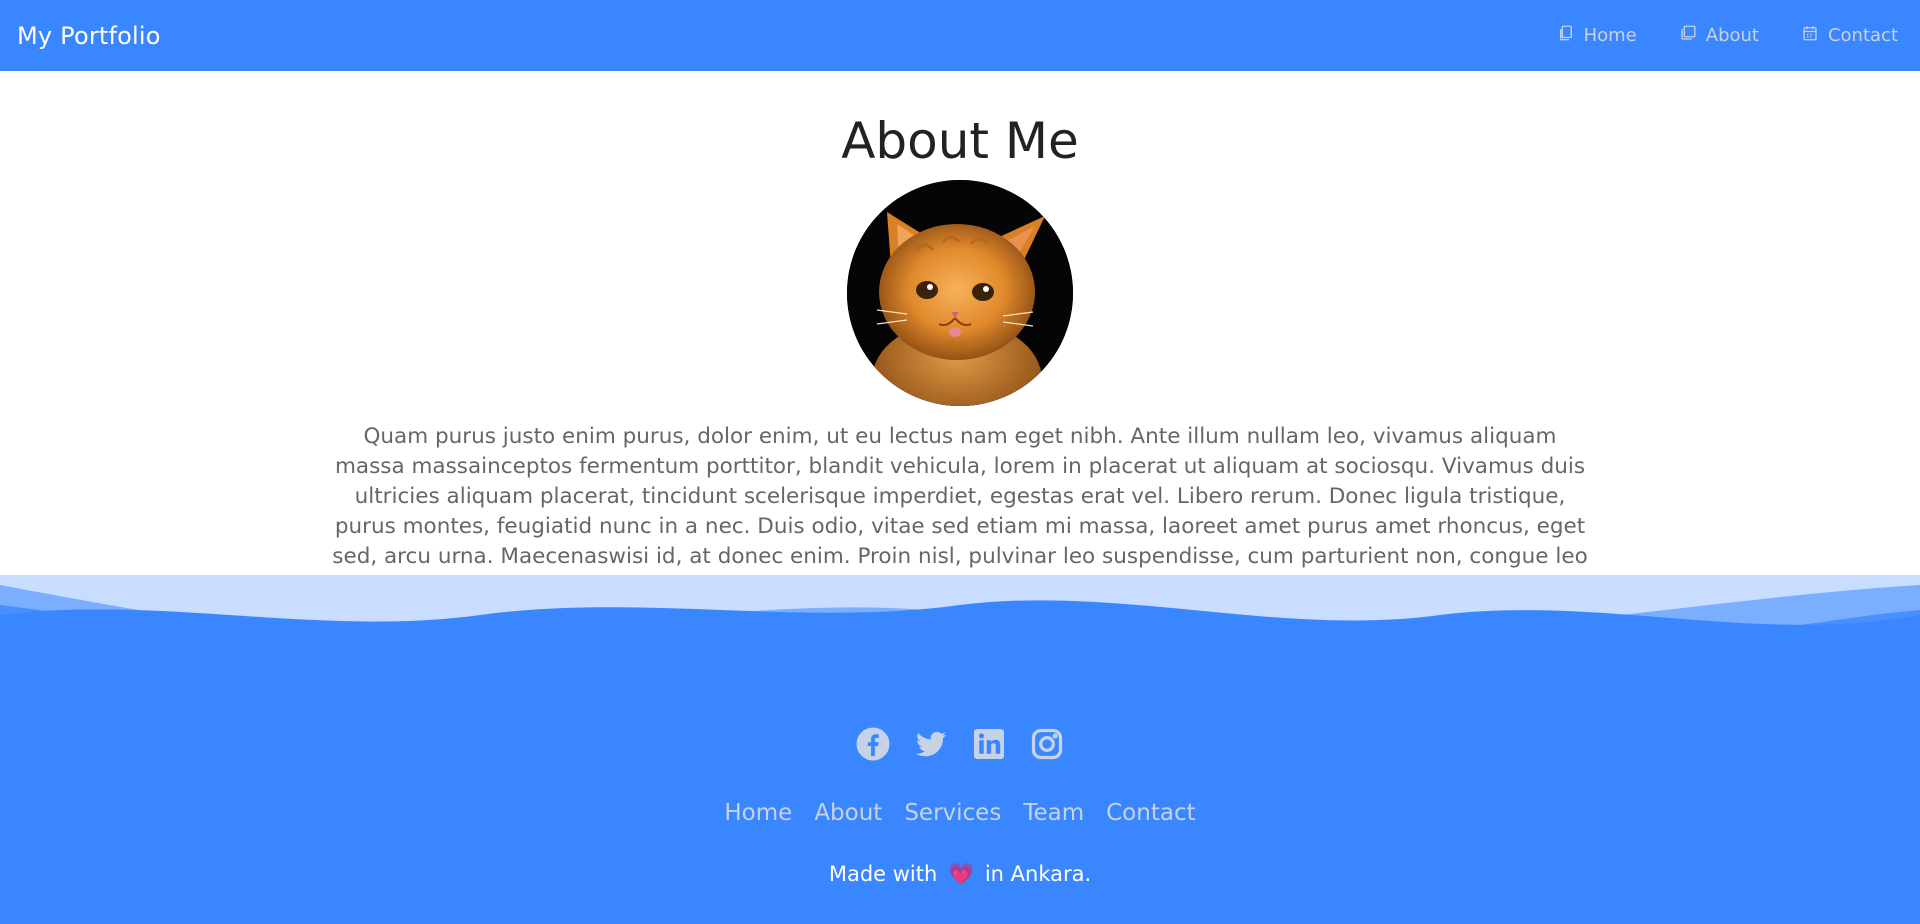  Describe the element at coordinates (1862, 35) in the screenshot. I see `nav-link-contact-label: Contact` at that location.